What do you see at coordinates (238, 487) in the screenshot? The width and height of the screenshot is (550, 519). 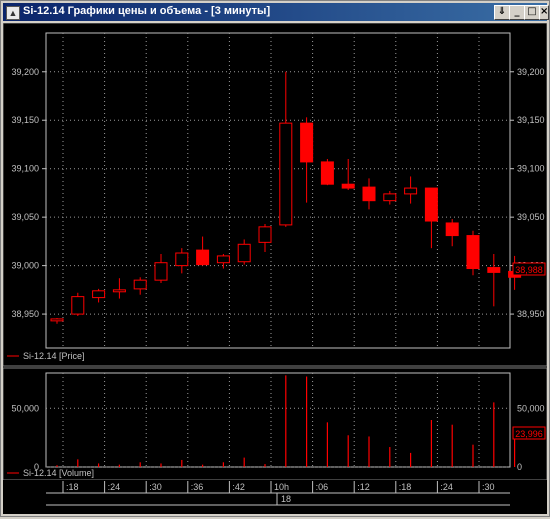 I see `time-label: :42` at bounding box center [238, 487].